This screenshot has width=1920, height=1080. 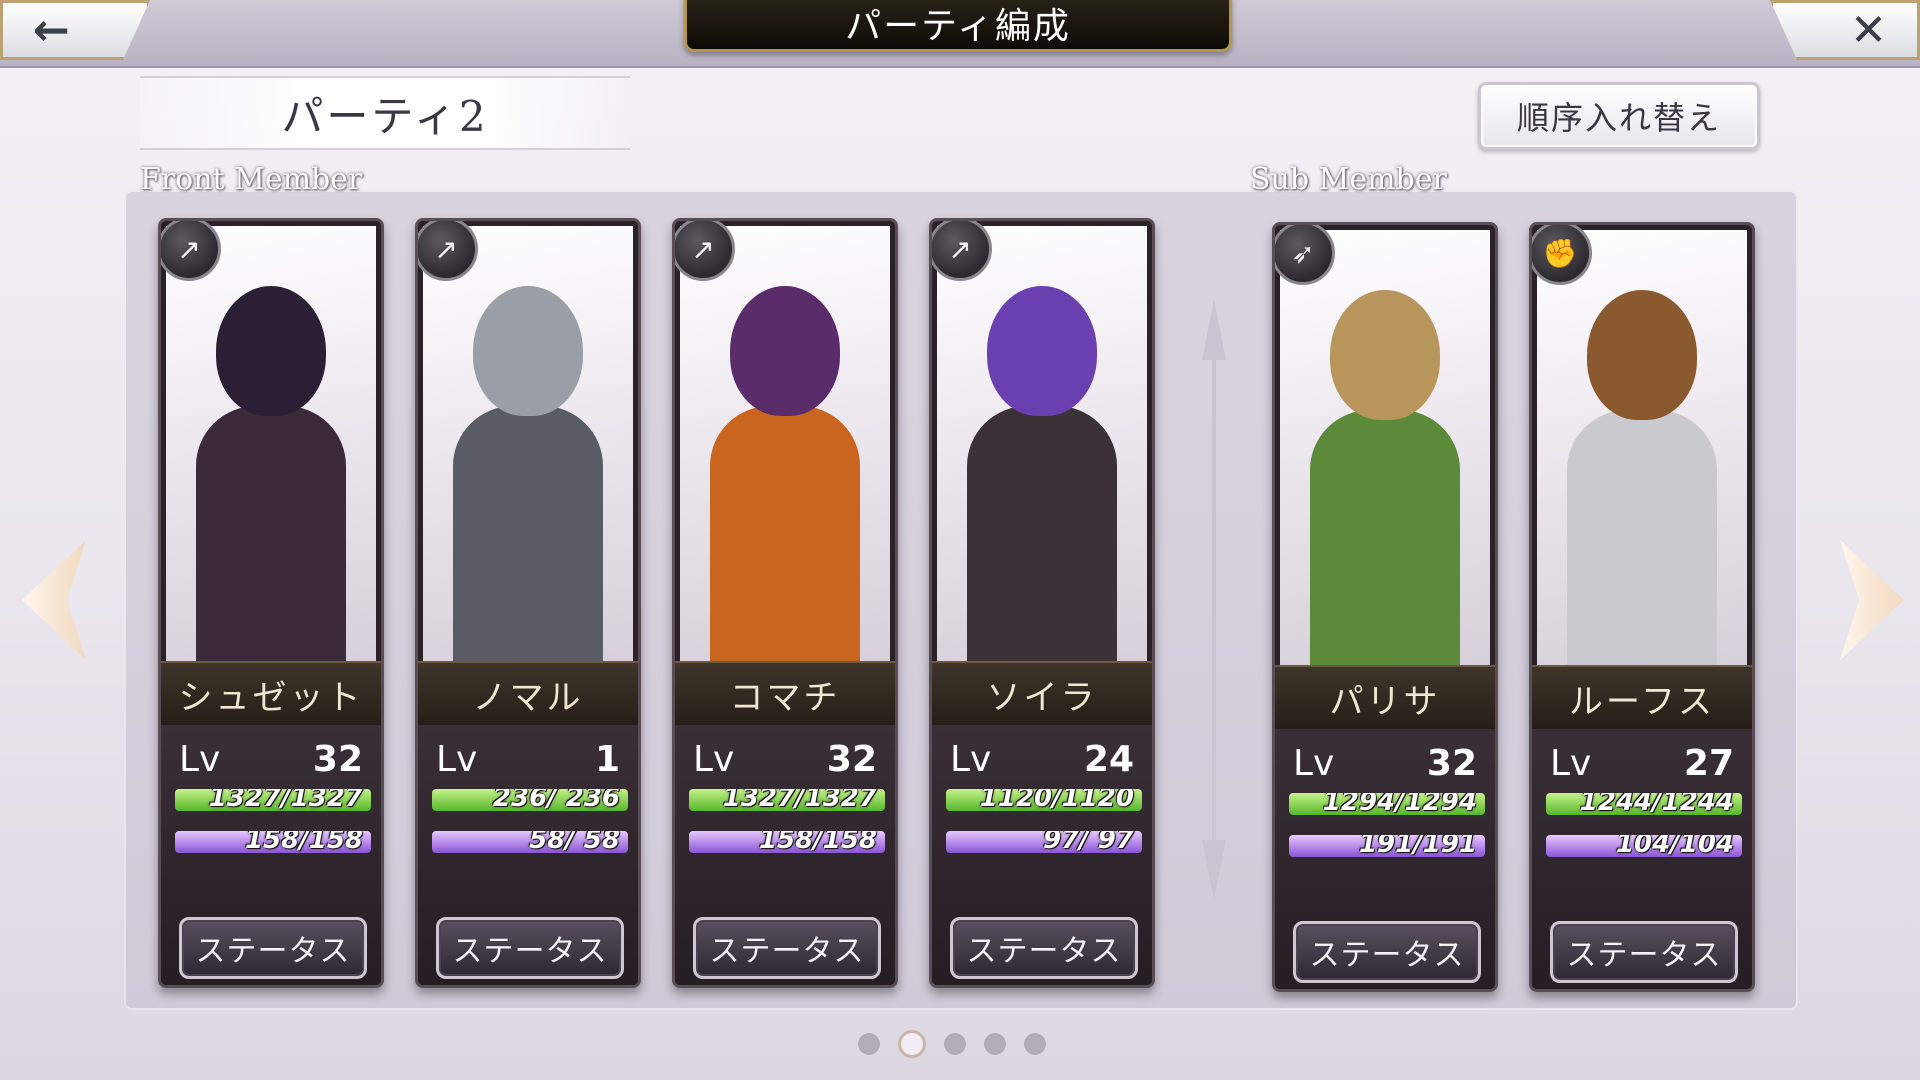 I want to click on page-indicator, so click(x=952, y=1044).